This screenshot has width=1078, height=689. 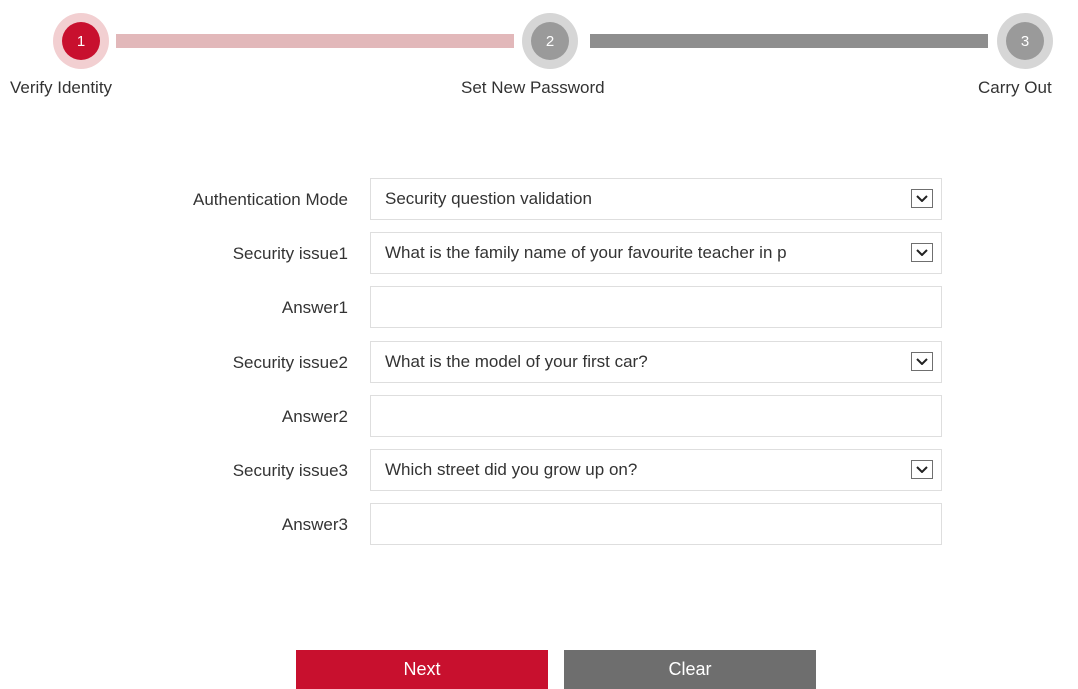 I want to click on clear-button: Clear, so click(x=690, y=669).